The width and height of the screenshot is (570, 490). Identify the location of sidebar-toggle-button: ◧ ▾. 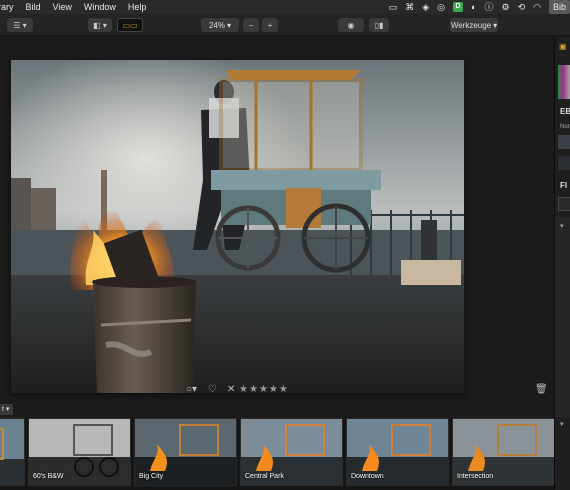
(100, 25).